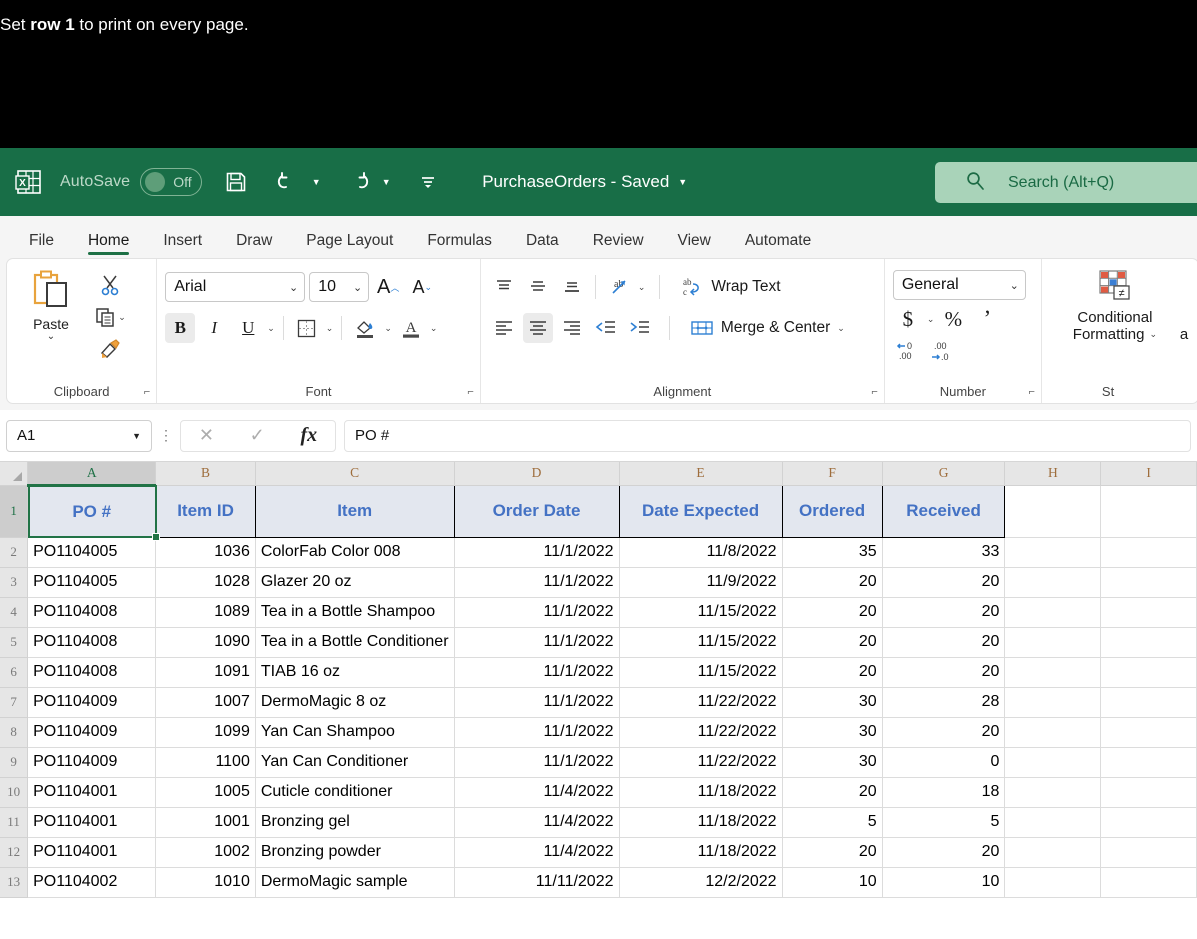  What do you see at coordinates (14, 762) in the screenshot?
I see `row-header-9: 9` at bounding box center [14, 762].